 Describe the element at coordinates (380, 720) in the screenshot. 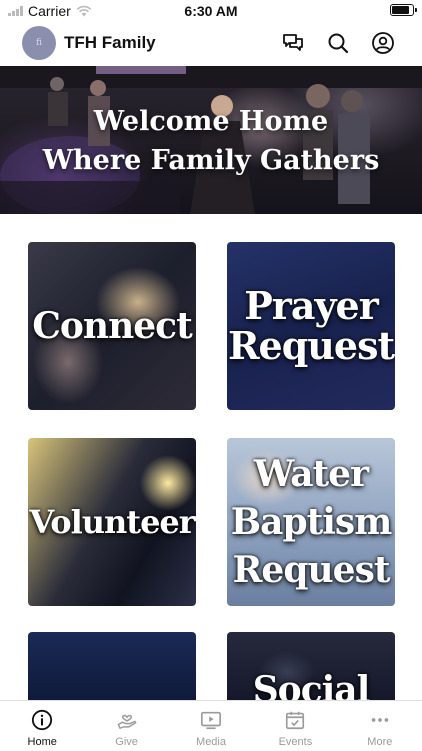

I see `more-dots-icon` at that location.